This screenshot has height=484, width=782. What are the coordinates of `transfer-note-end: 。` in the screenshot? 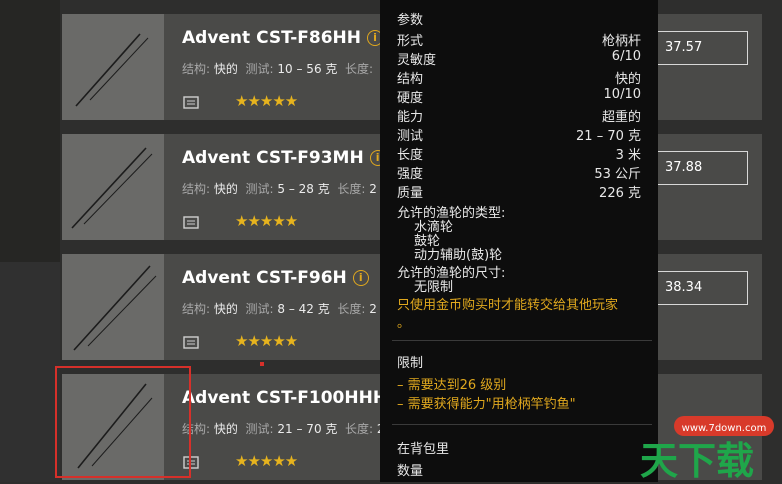 It's located at (404, 323).